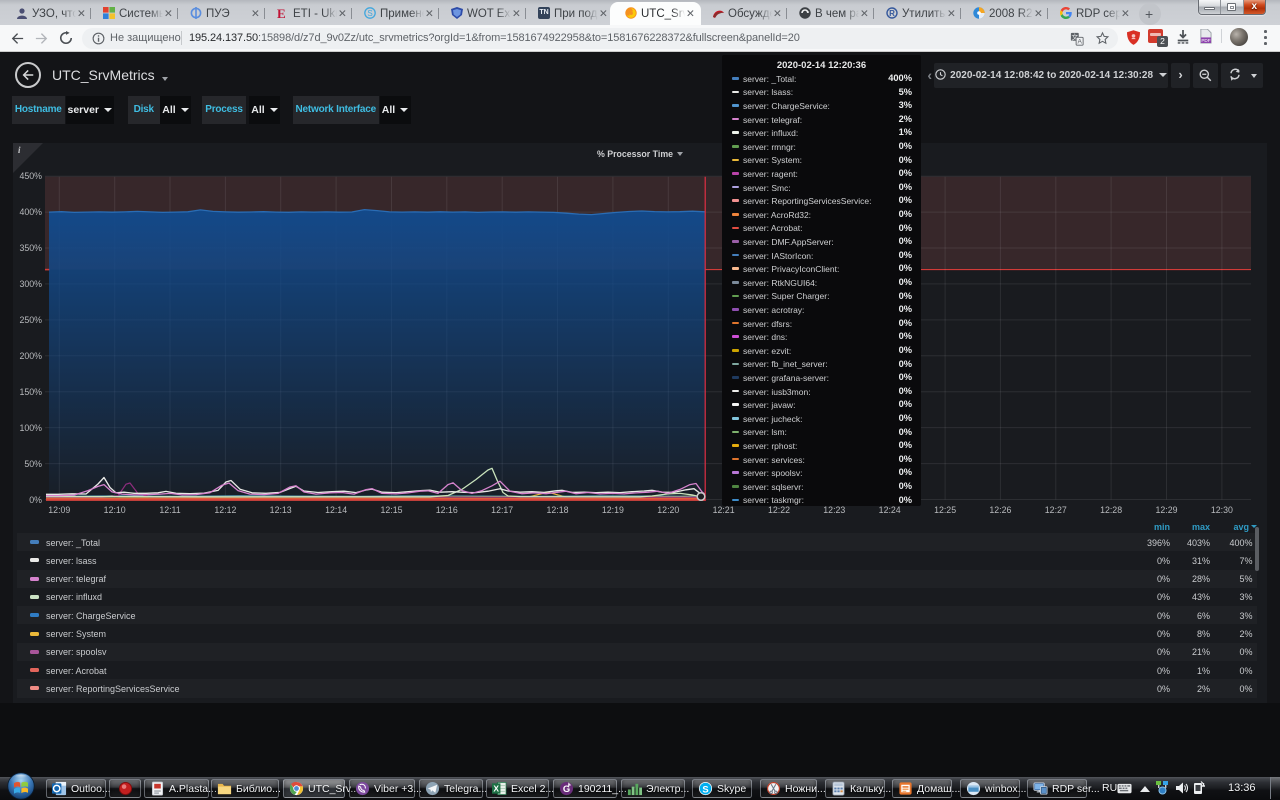 This screenshot has width=1280, height=800. I want to click on svg-text: R, so click(892, 13).